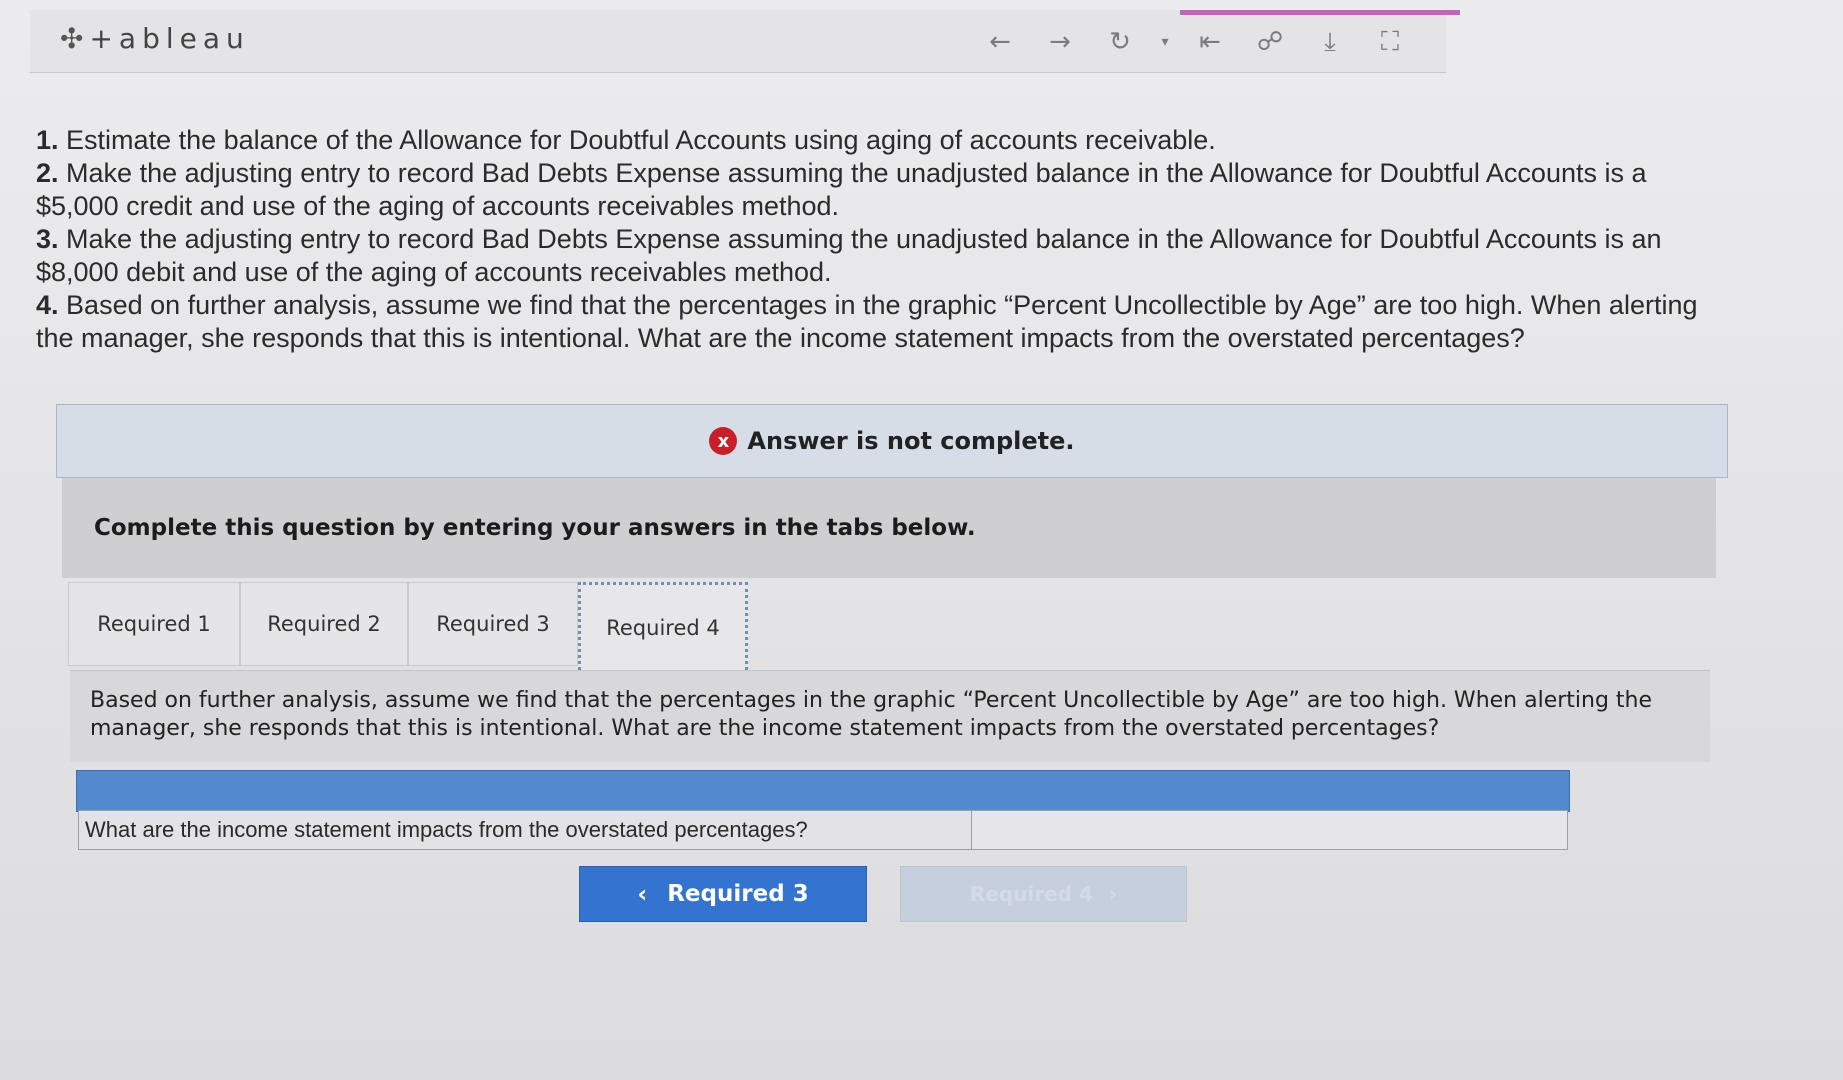  What do you see at coordinates (1060, 42) in the screenshot?
I see `forward-arrow-icon: →` at bounding box center [1060, 42].